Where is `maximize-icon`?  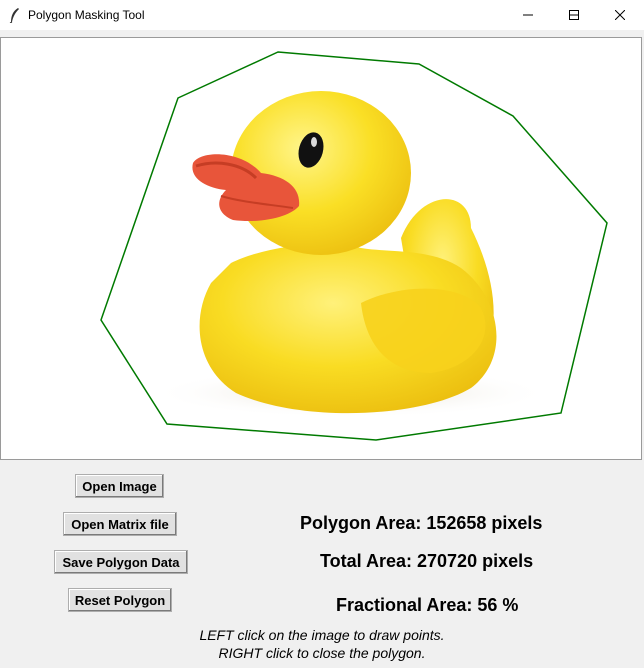
maximize-icon is located at coordinates (574, 15).